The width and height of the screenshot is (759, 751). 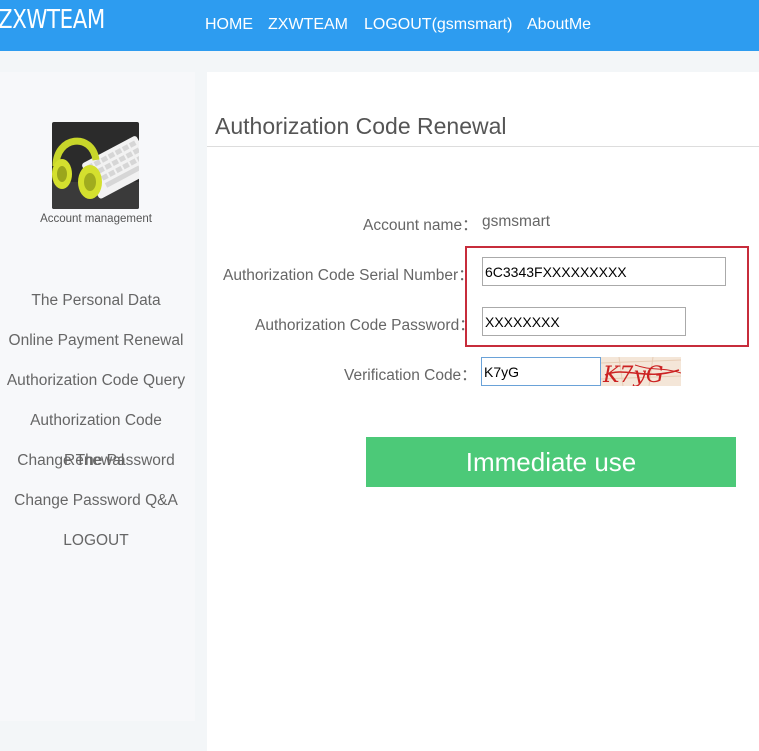 I want to click on immediate-use-button: Immediate use, so click(x=551, y=462).